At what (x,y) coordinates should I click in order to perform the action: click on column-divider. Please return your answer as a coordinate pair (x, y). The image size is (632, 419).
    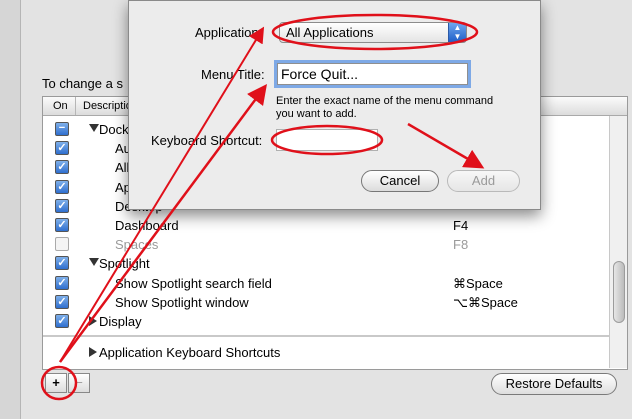
    Looking at the image, I should click on (75, 106).